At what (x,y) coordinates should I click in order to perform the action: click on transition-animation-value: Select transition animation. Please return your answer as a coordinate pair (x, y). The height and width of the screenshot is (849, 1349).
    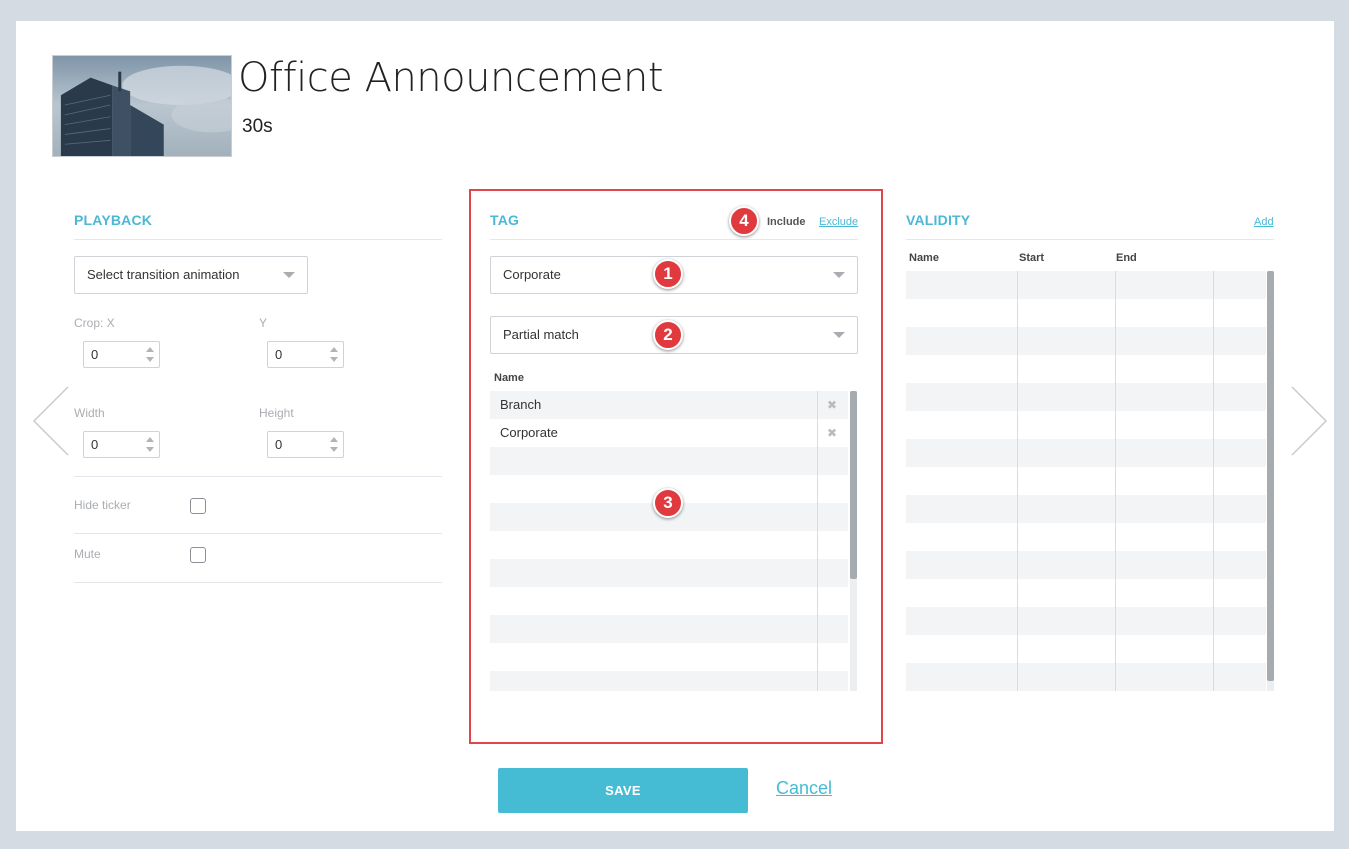
    Looking at the image, I should click on (163, 274).